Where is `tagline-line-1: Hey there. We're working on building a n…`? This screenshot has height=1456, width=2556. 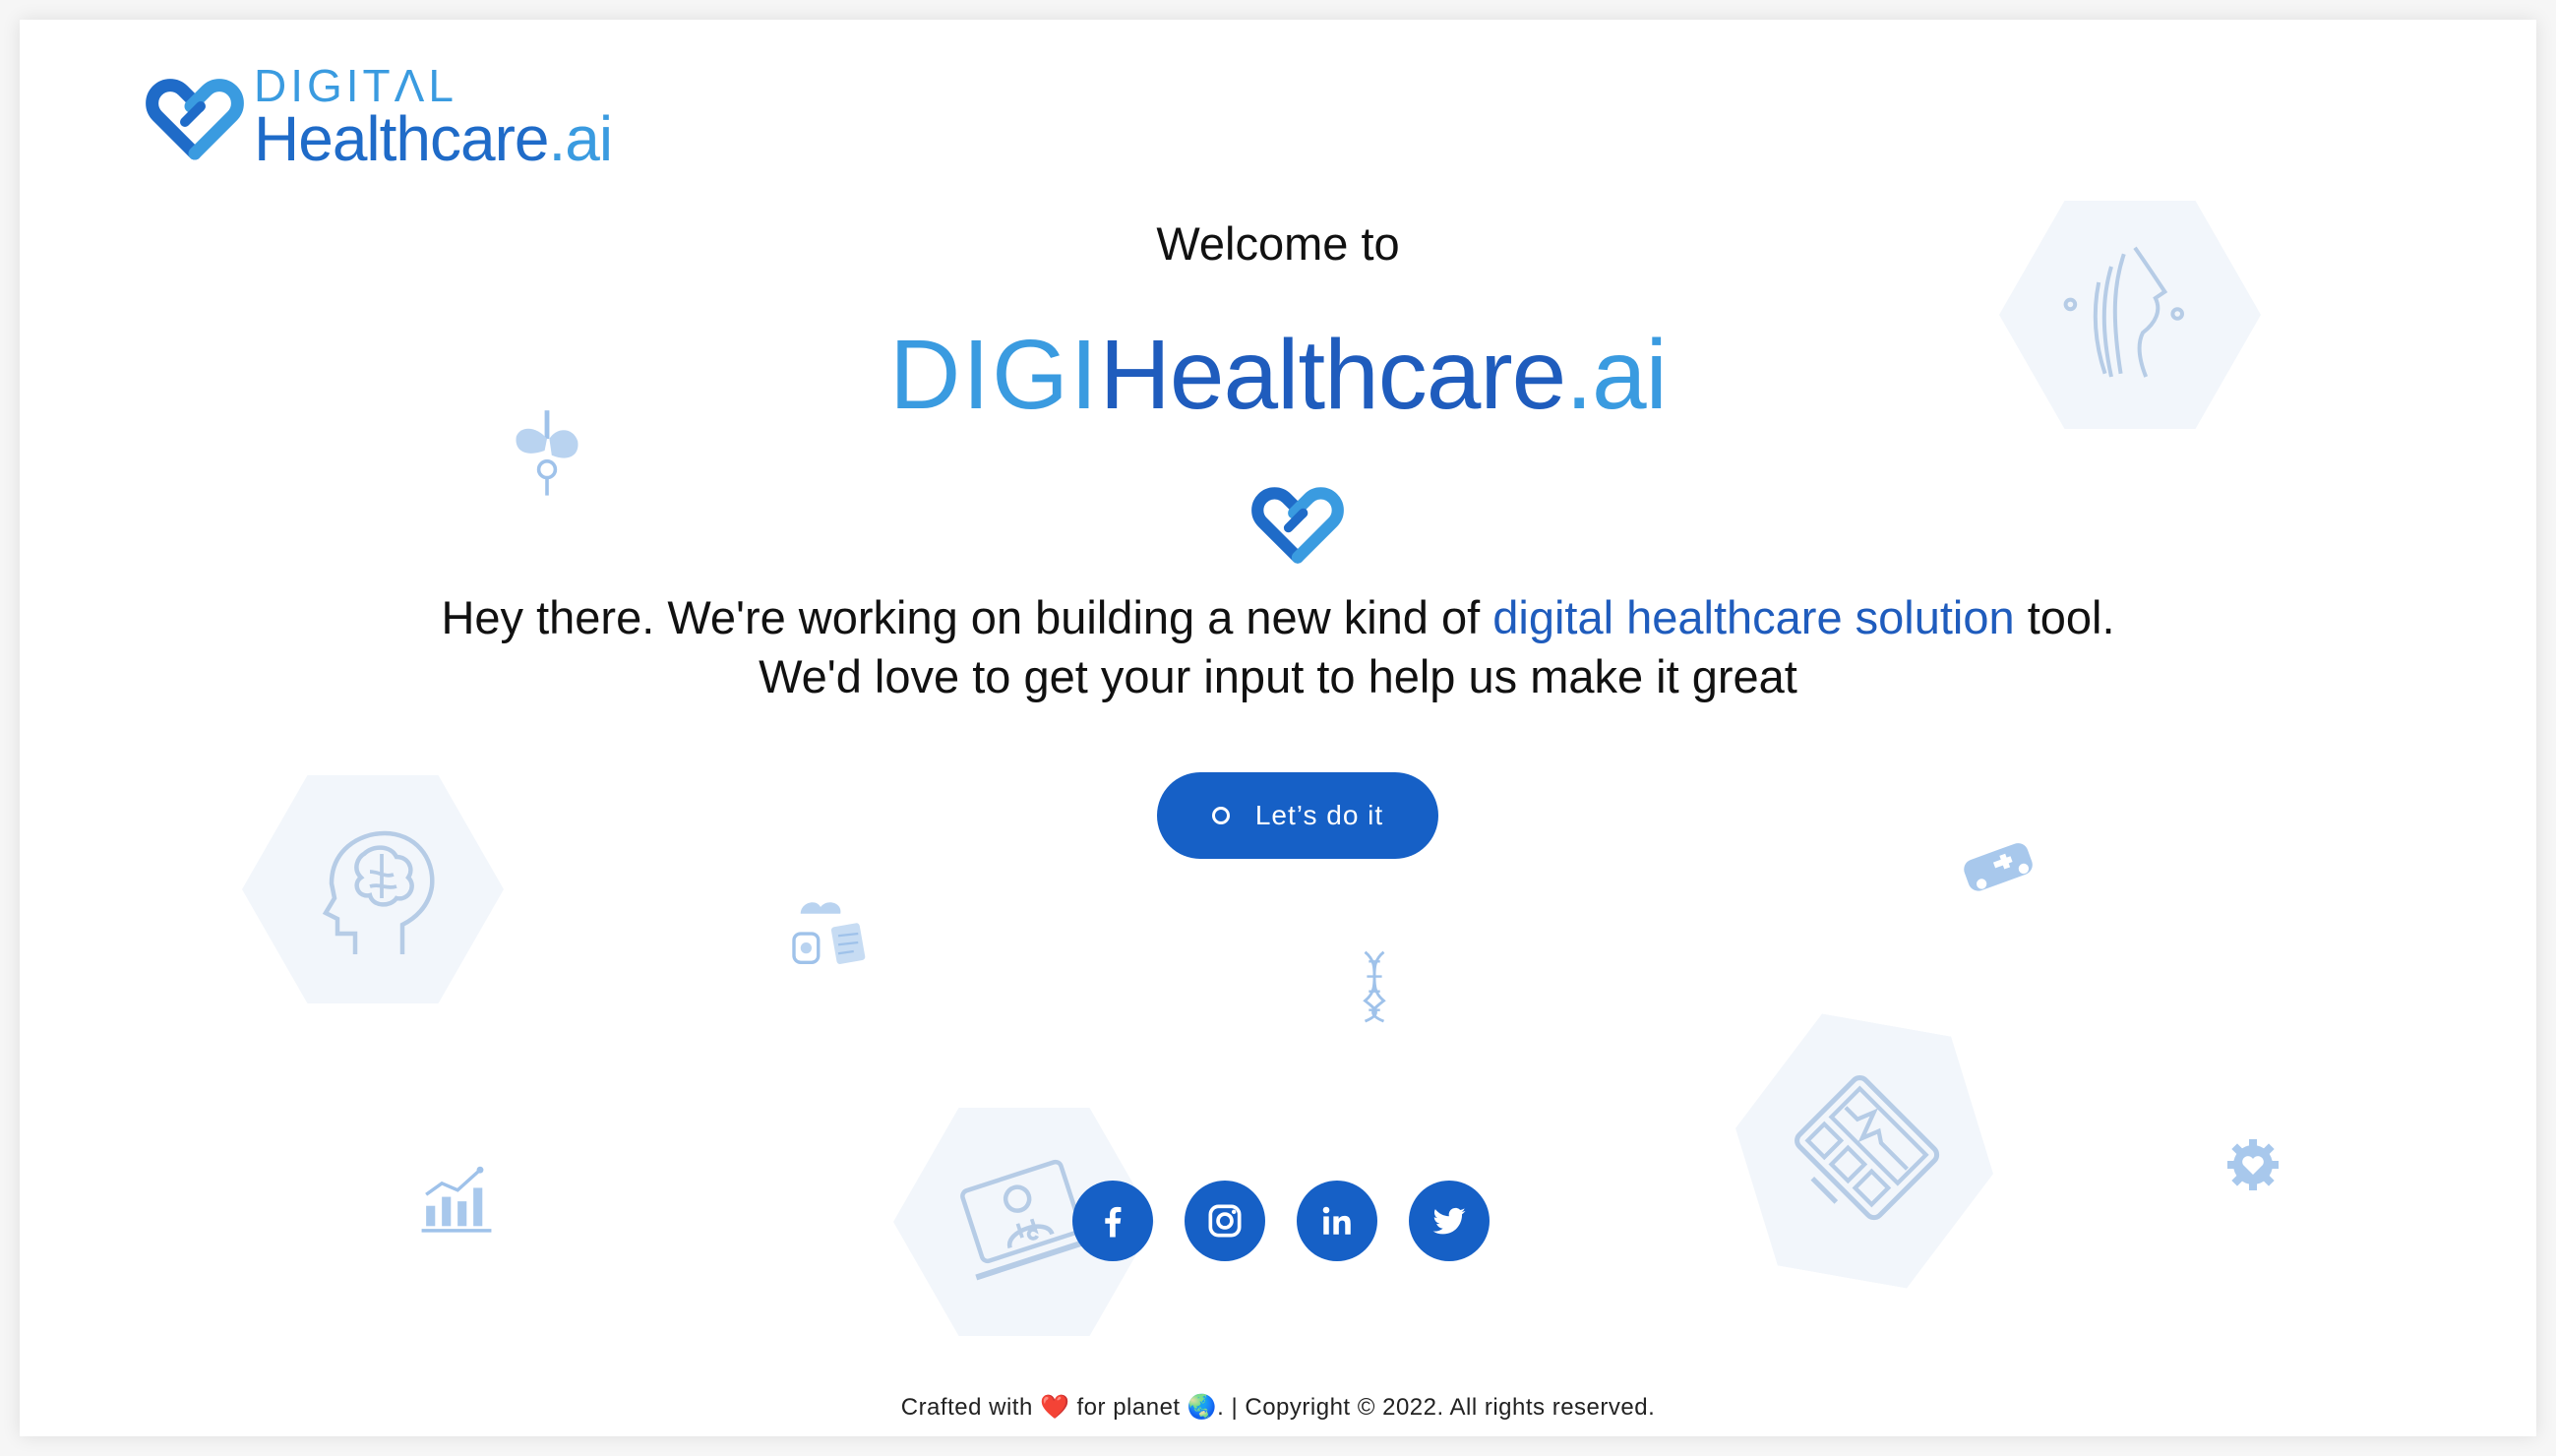
tagline-line-1: Hey there. We're working on building a n… is located at coordinates (1278, 617).